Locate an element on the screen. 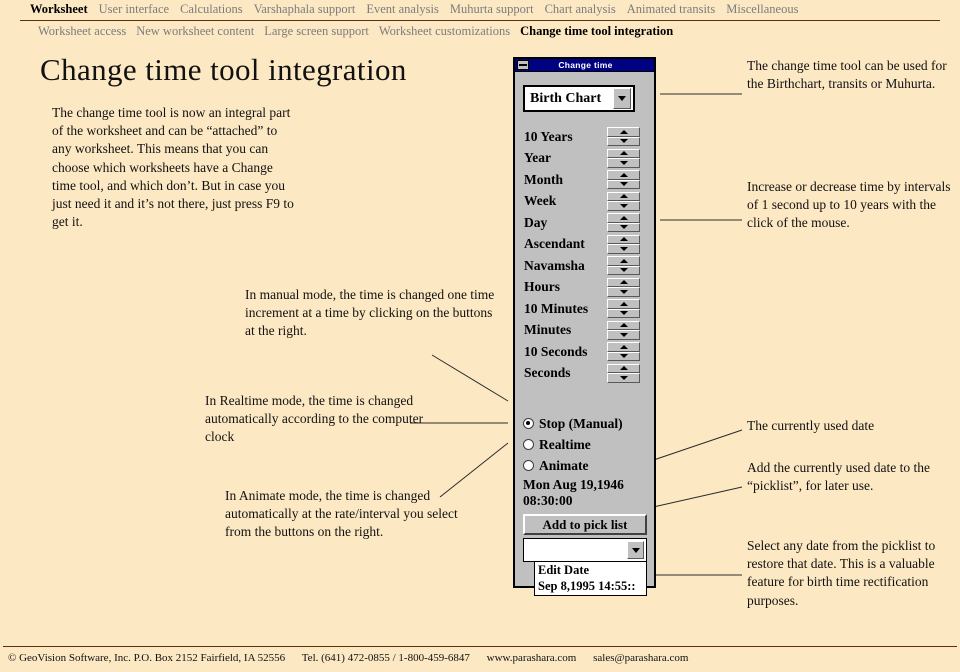 Image resolution: width=960 pixels, height=672 pixels. footer-phone: Tel. (641) 472-0855 / 1-800-459-6847 is located at coordinates (385, 658).